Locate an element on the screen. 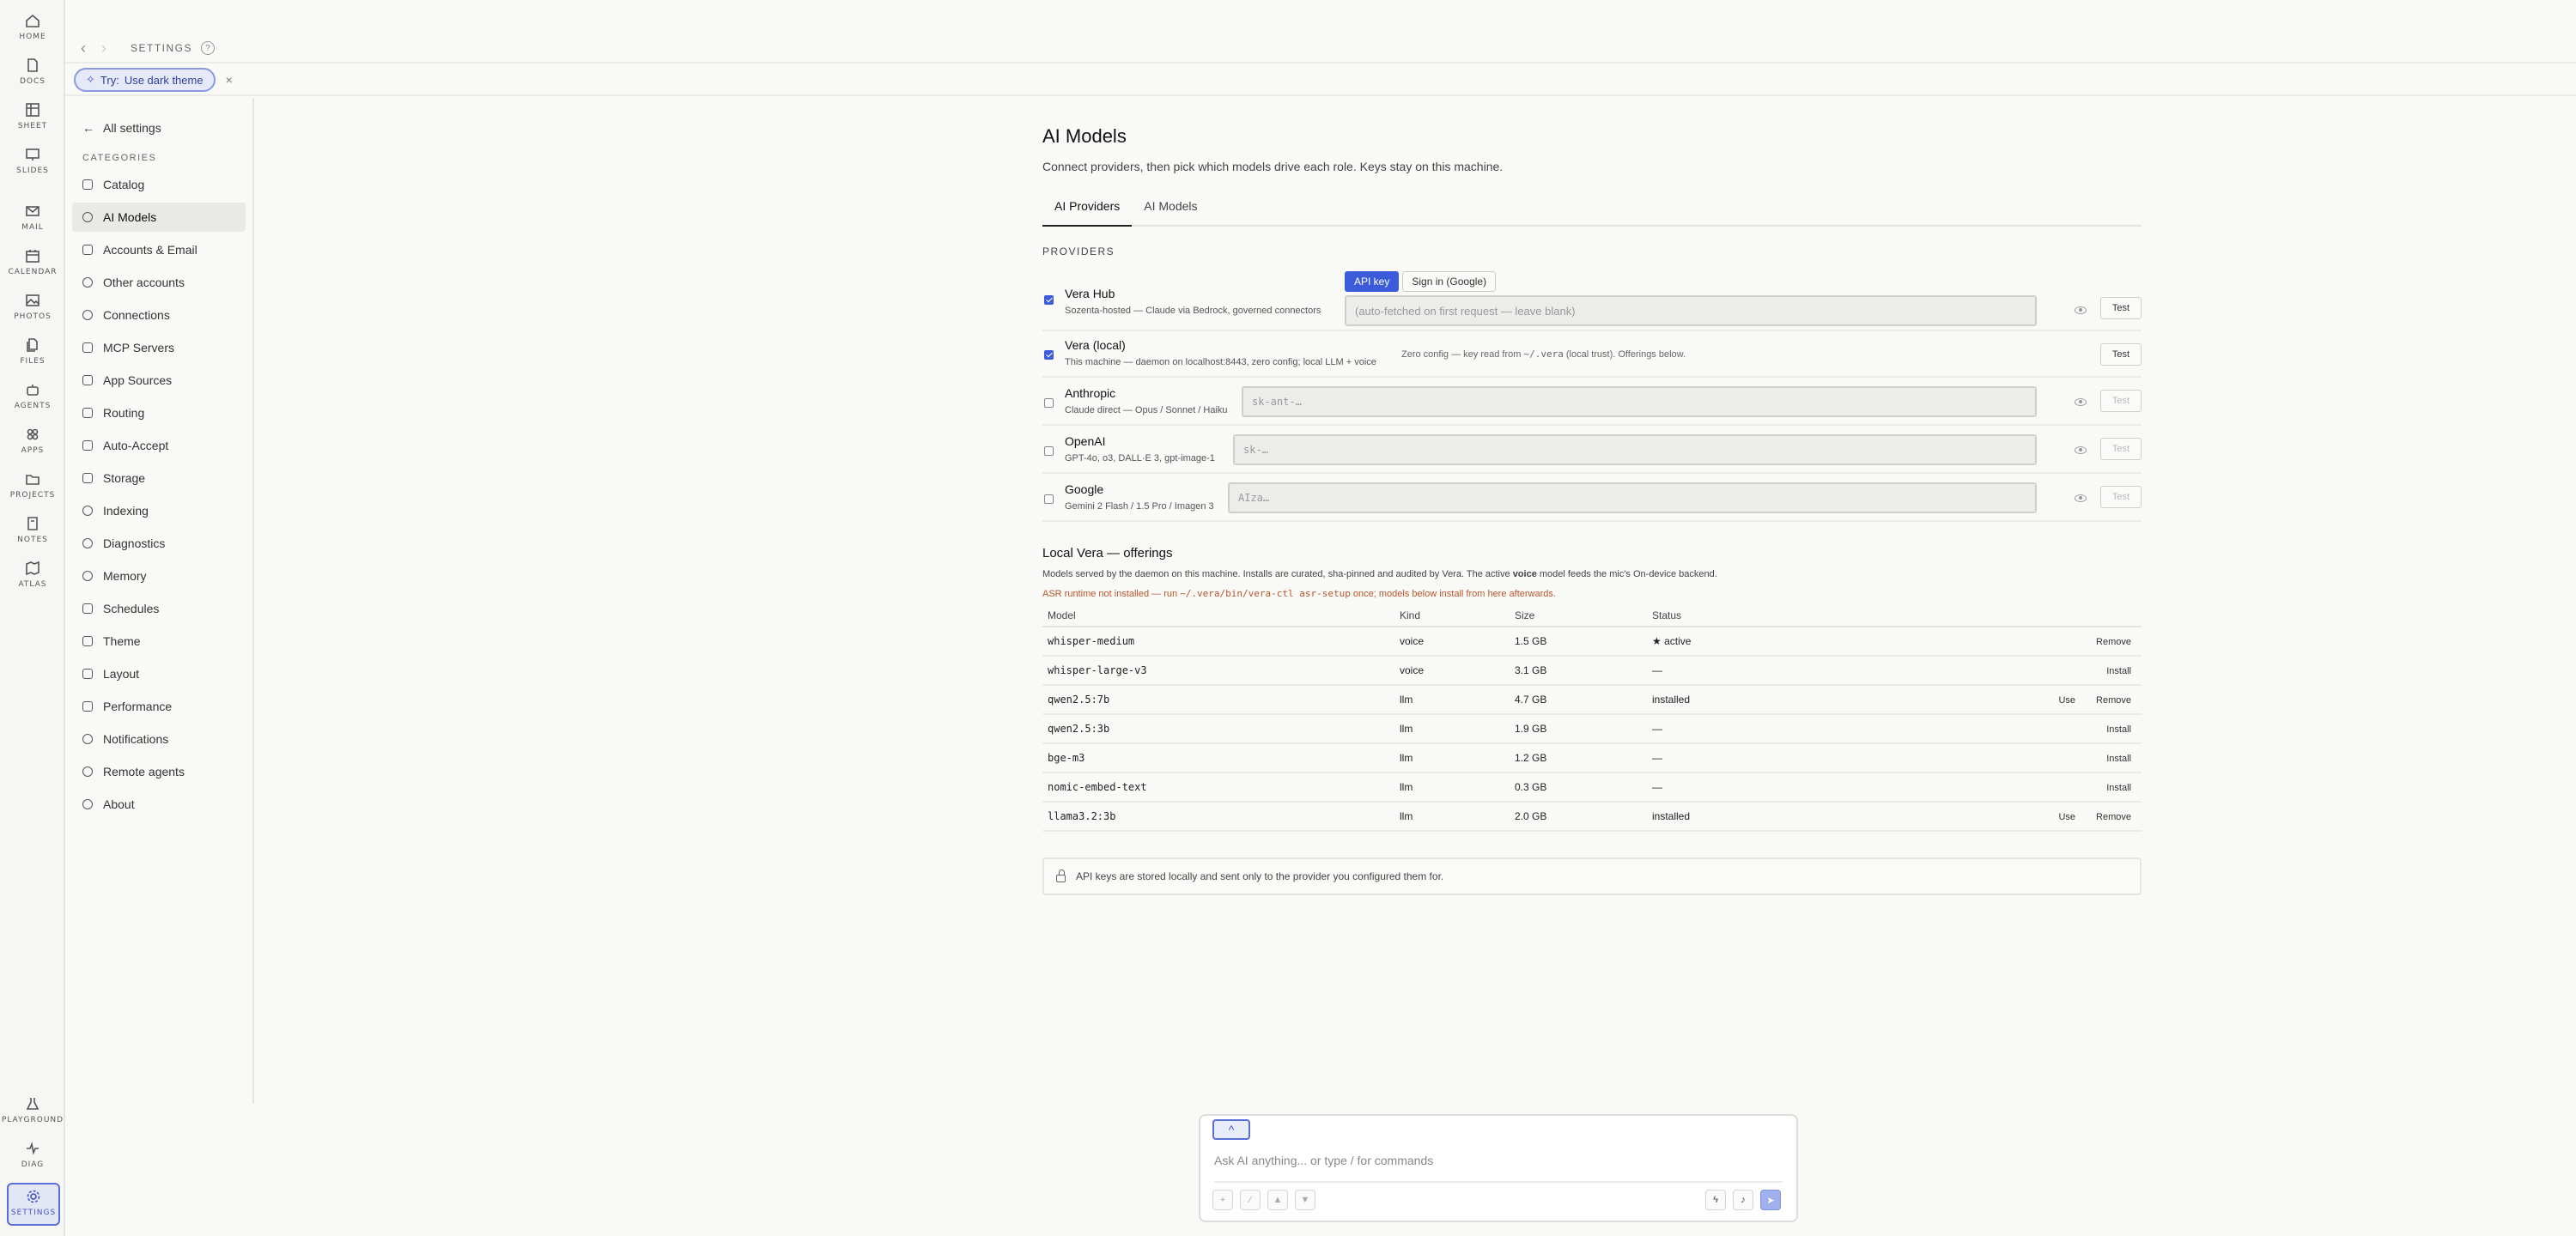 The height and width of the screenshot is (1236, 2576). all-settings-link: ← All settings is located at coordinates (159, 128).